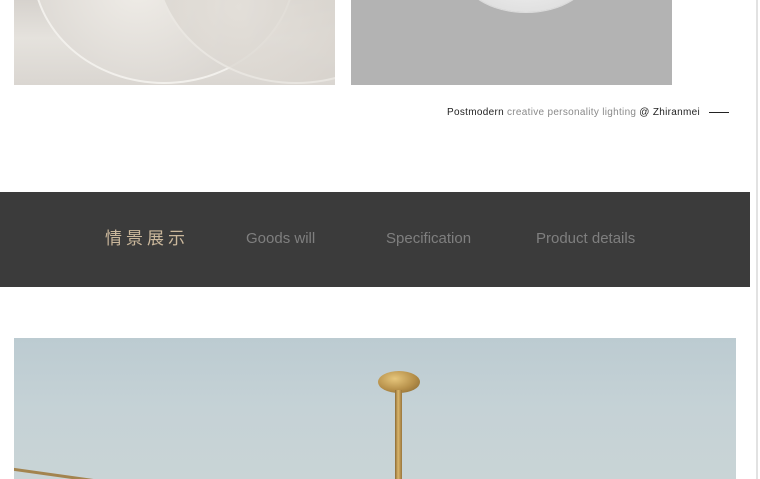 This screenshot has width=760, height=479. I want to click on product-photo-orbs, so click(174, 42).